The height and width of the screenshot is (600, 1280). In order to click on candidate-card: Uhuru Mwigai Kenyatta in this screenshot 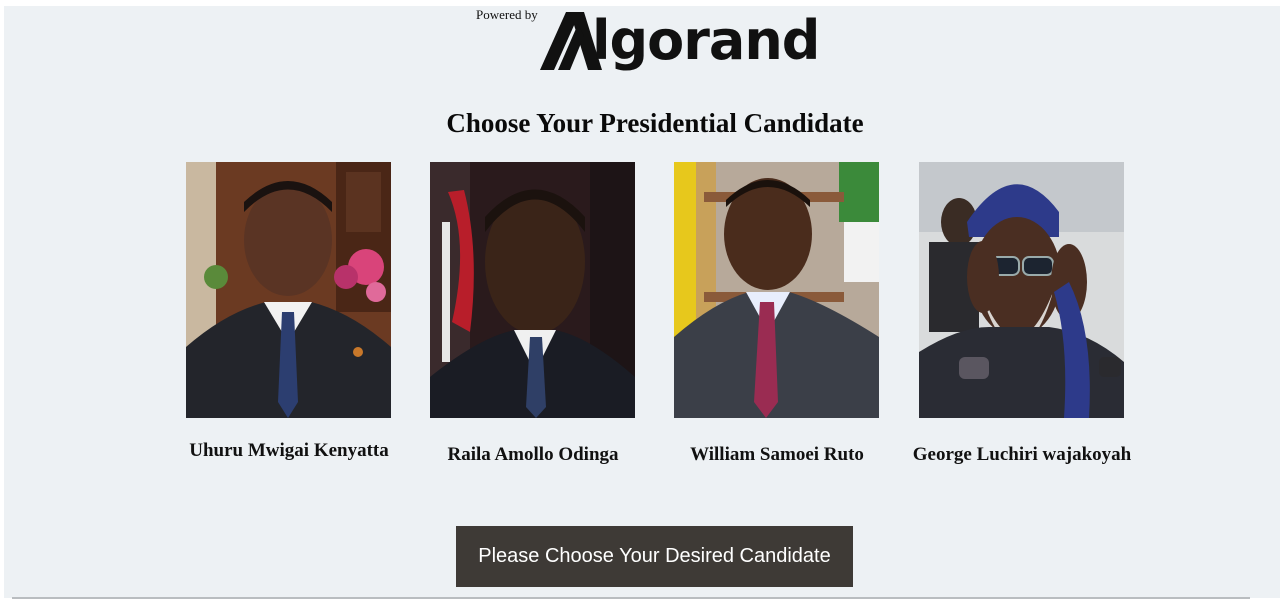, I will do `click(289, 311)`.